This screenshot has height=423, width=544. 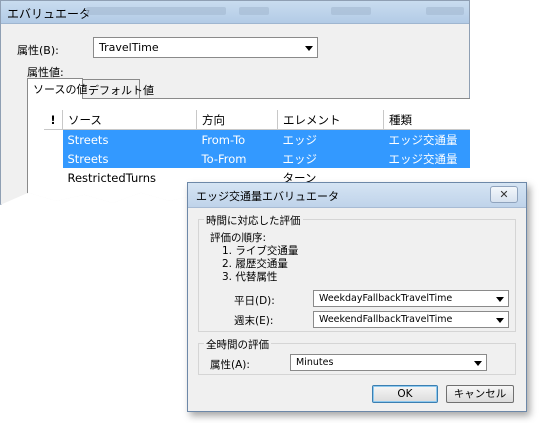 I want to click on weekday-attribute-dropdown: WeekdayFallbackTravelTime, so click(x=411, y=298).